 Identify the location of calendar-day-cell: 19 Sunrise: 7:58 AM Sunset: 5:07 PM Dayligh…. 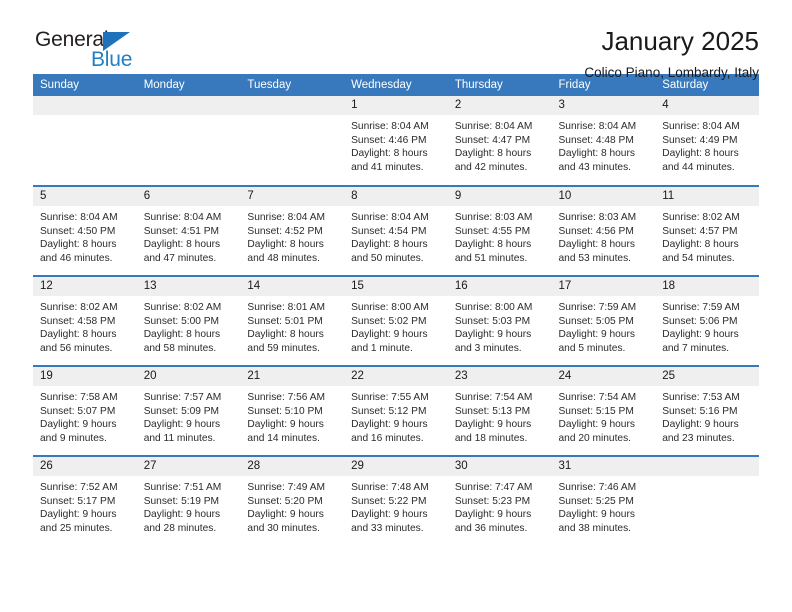
(85, 410).